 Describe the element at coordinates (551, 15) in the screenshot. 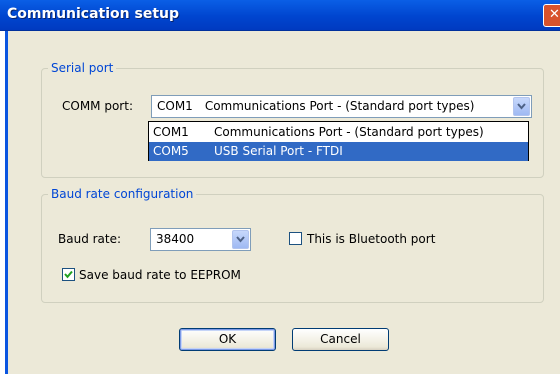

I see `close-icon: ✕` at that location.